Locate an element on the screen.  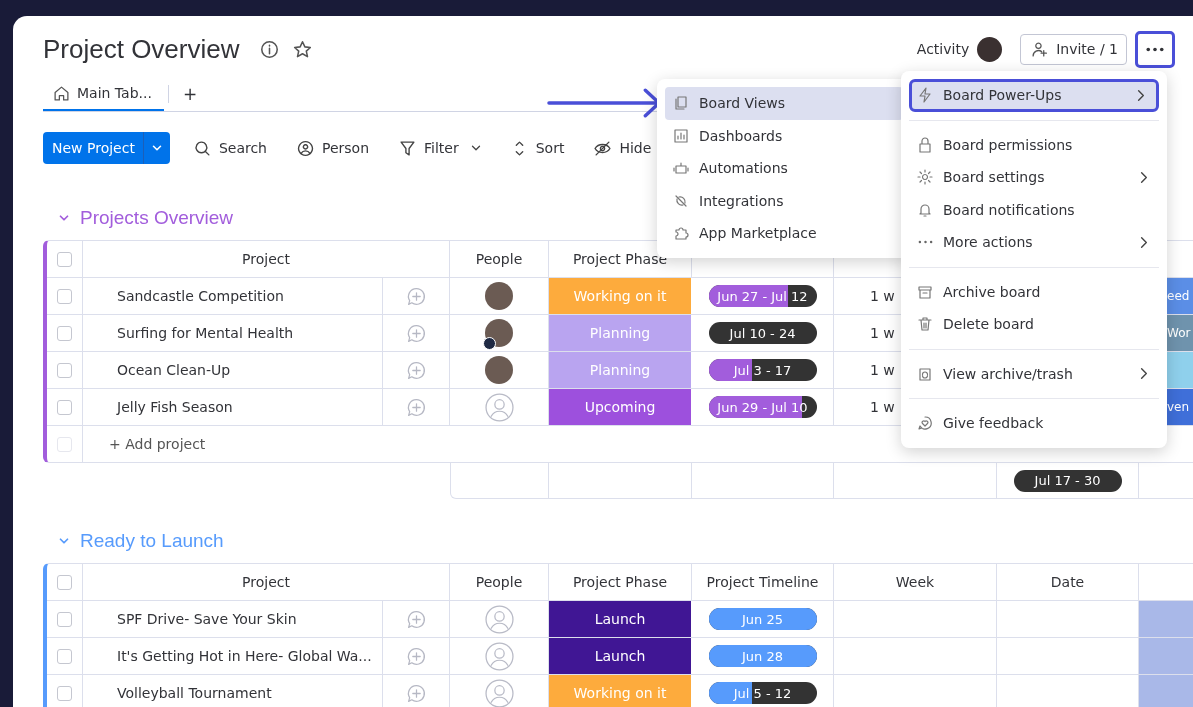
filter-button: Filter is located at coordinates (429, 148).